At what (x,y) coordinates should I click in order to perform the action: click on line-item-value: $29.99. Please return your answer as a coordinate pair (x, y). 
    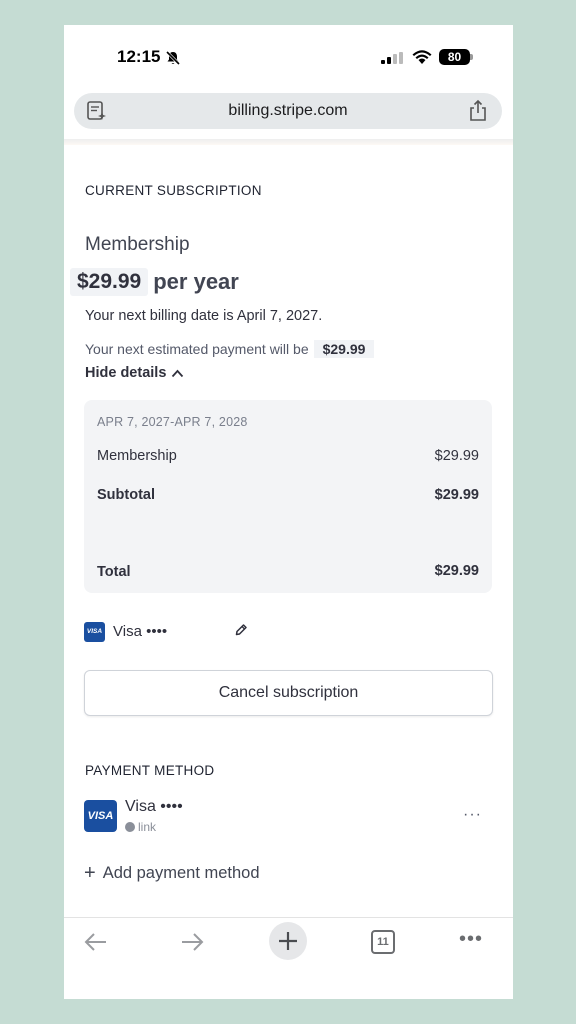
    Looking at the image, I should click on (456, 456).